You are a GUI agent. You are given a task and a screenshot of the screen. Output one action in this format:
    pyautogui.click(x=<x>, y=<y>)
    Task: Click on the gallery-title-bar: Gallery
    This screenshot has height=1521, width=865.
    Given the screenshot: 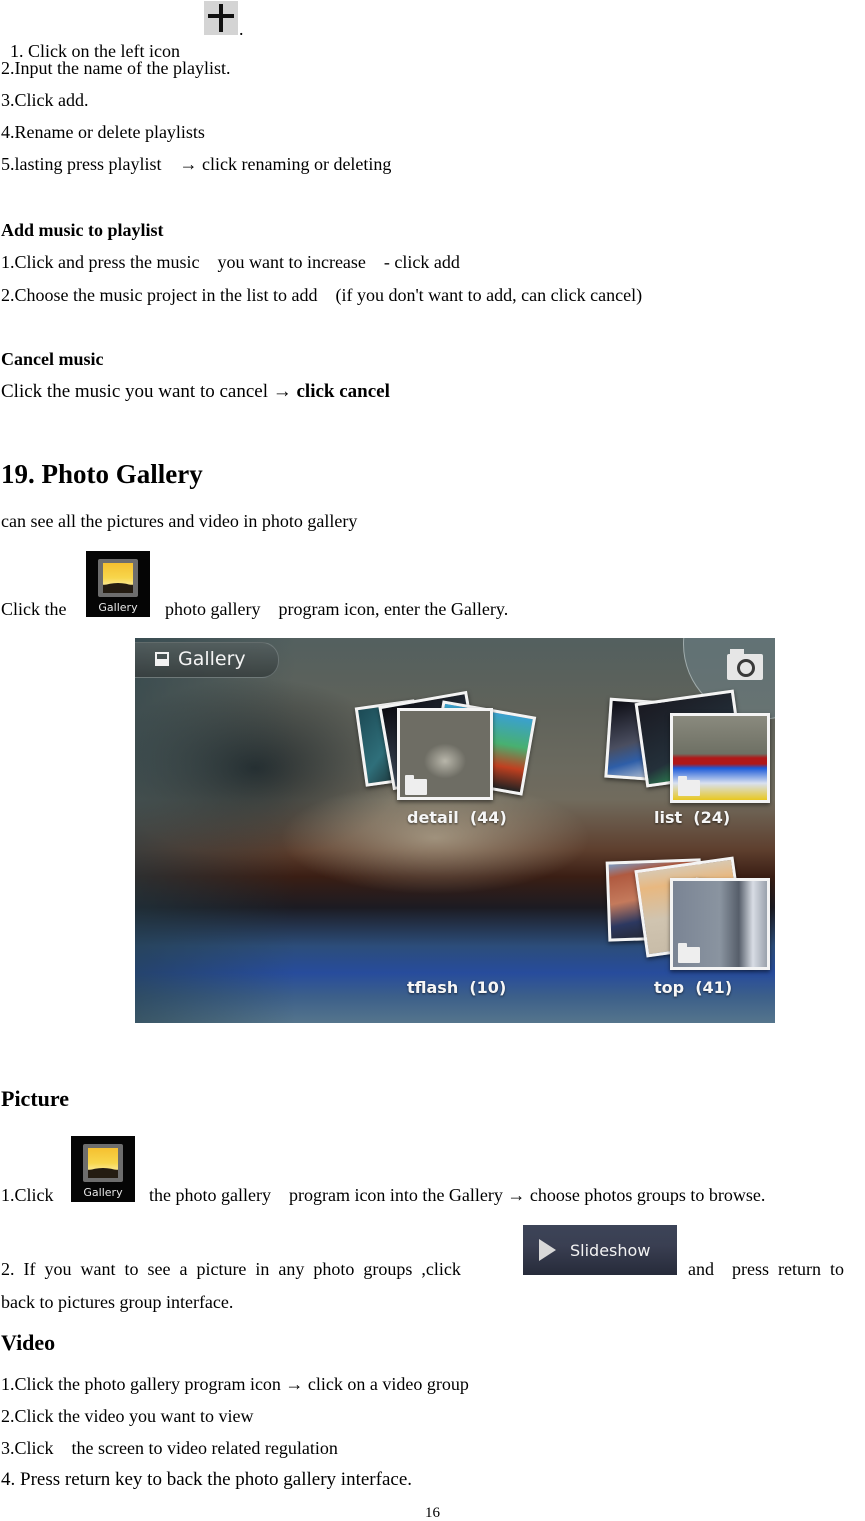 What is the action you would take?
    pyautogui.click(x=207, y=660)
    